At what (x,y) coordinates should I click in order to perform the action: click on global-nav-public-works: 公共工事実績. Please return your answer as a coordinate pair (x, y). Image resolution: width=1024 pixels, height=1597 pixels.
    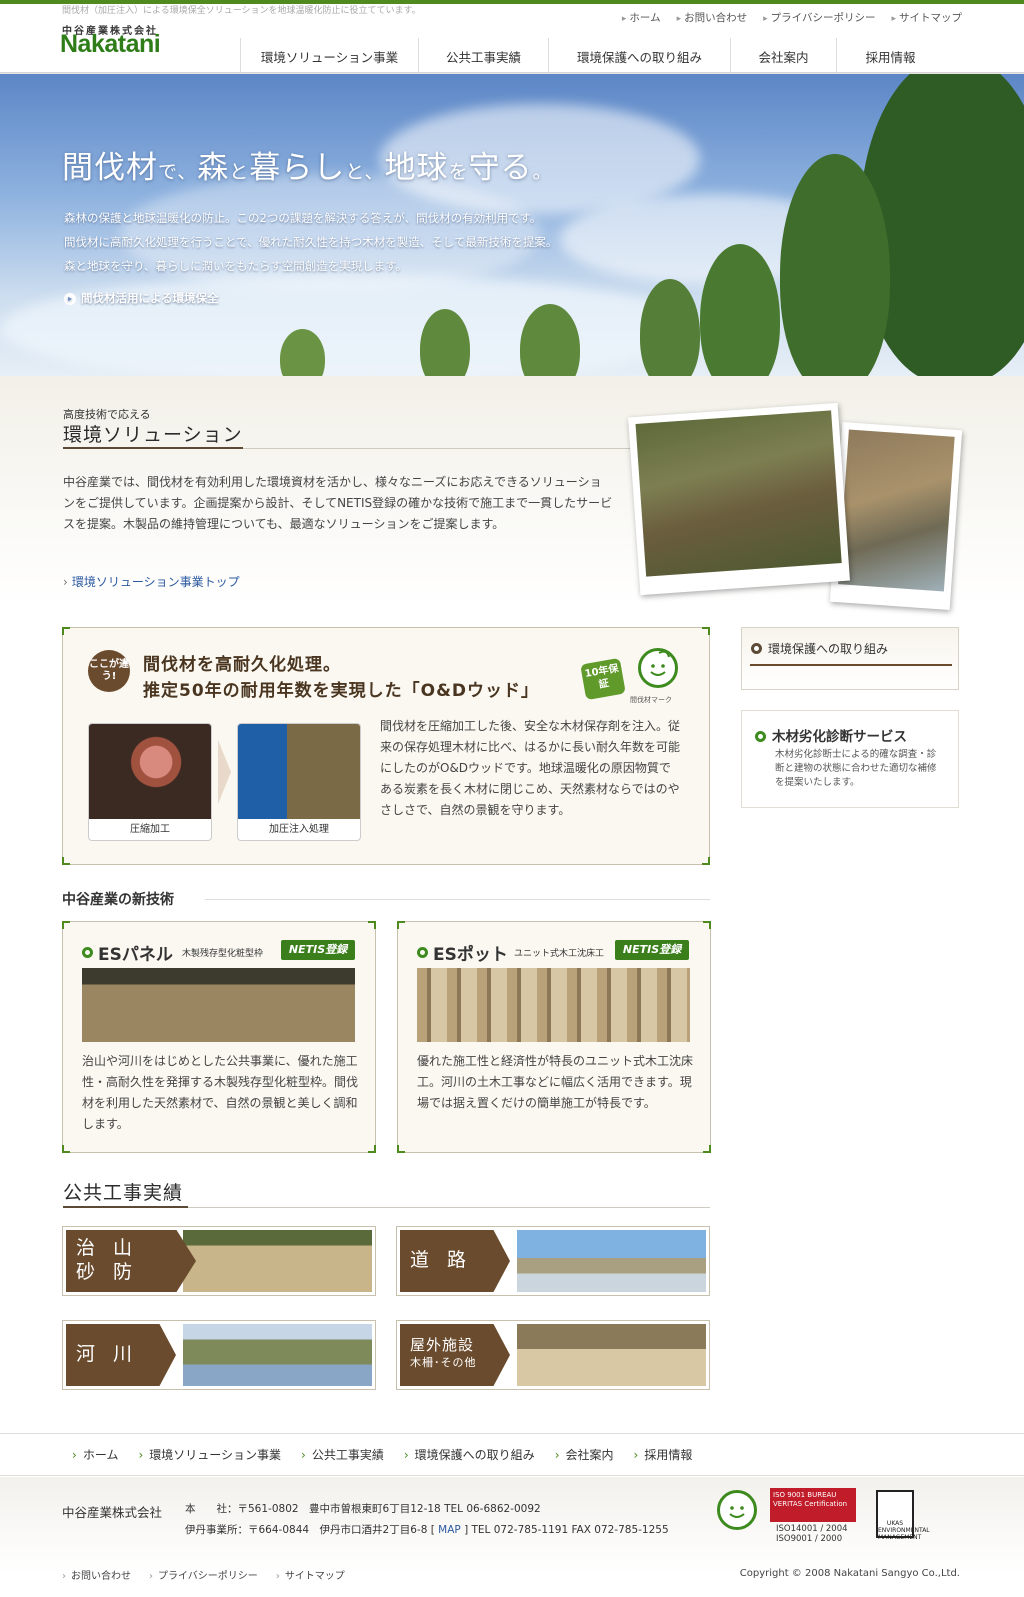
    Looking at the image, I should click on (483, 56).